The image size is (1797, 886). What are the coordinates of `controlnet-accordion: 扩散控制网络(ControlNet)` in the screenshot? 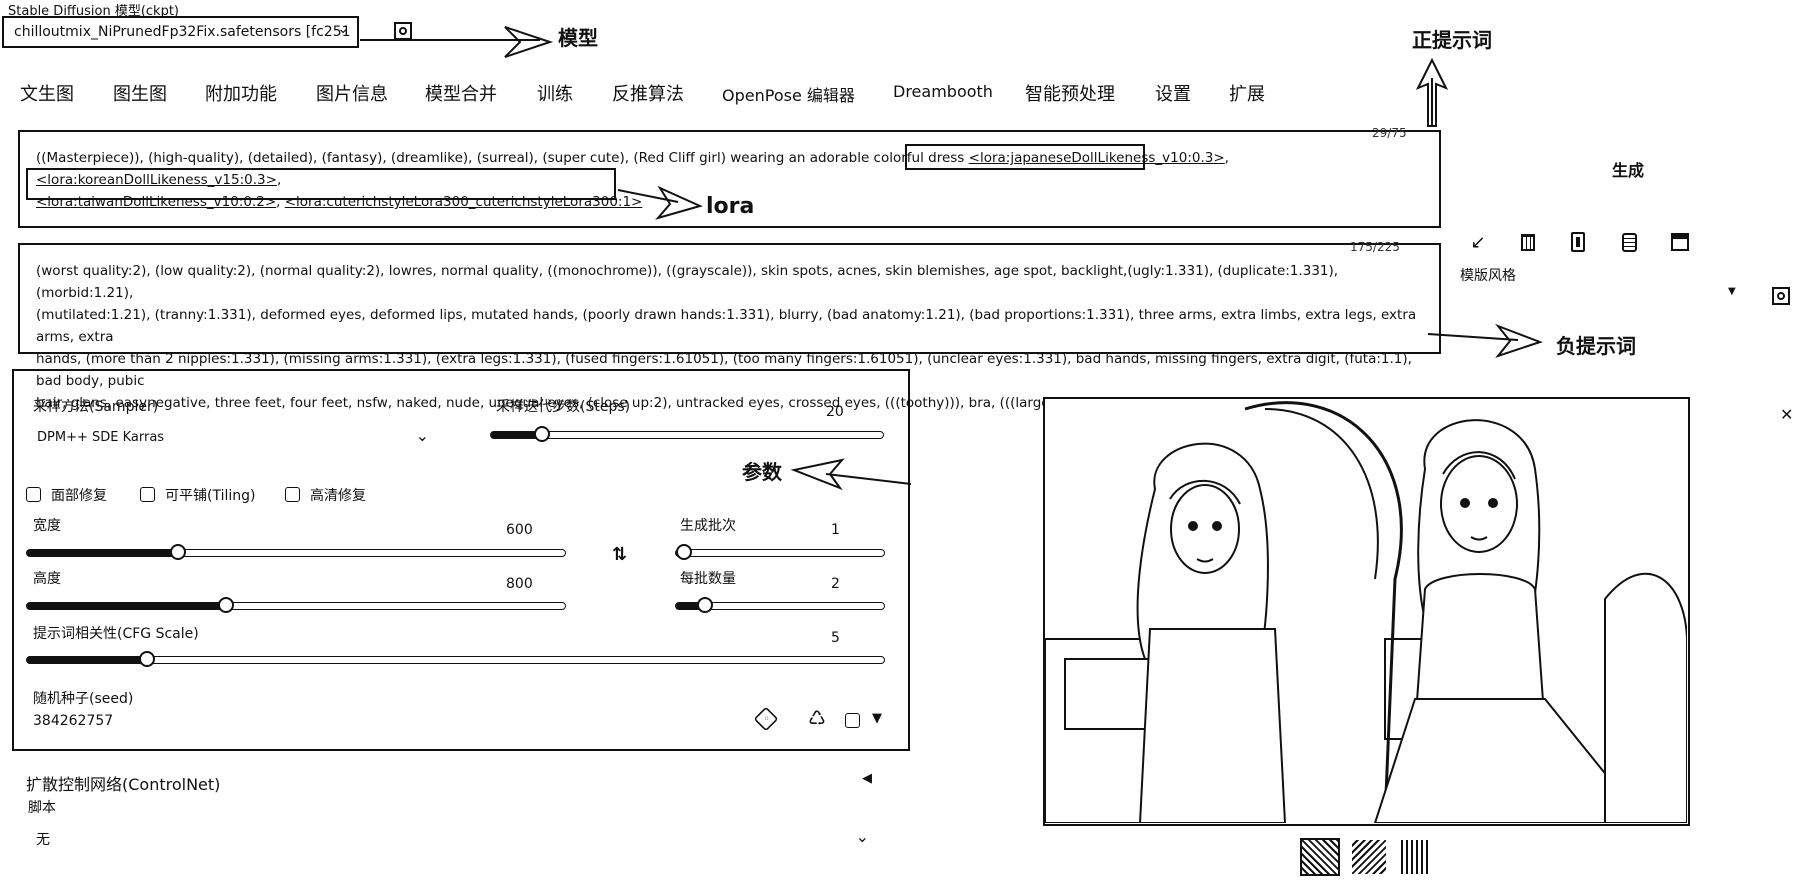 It's located at (123, 783).